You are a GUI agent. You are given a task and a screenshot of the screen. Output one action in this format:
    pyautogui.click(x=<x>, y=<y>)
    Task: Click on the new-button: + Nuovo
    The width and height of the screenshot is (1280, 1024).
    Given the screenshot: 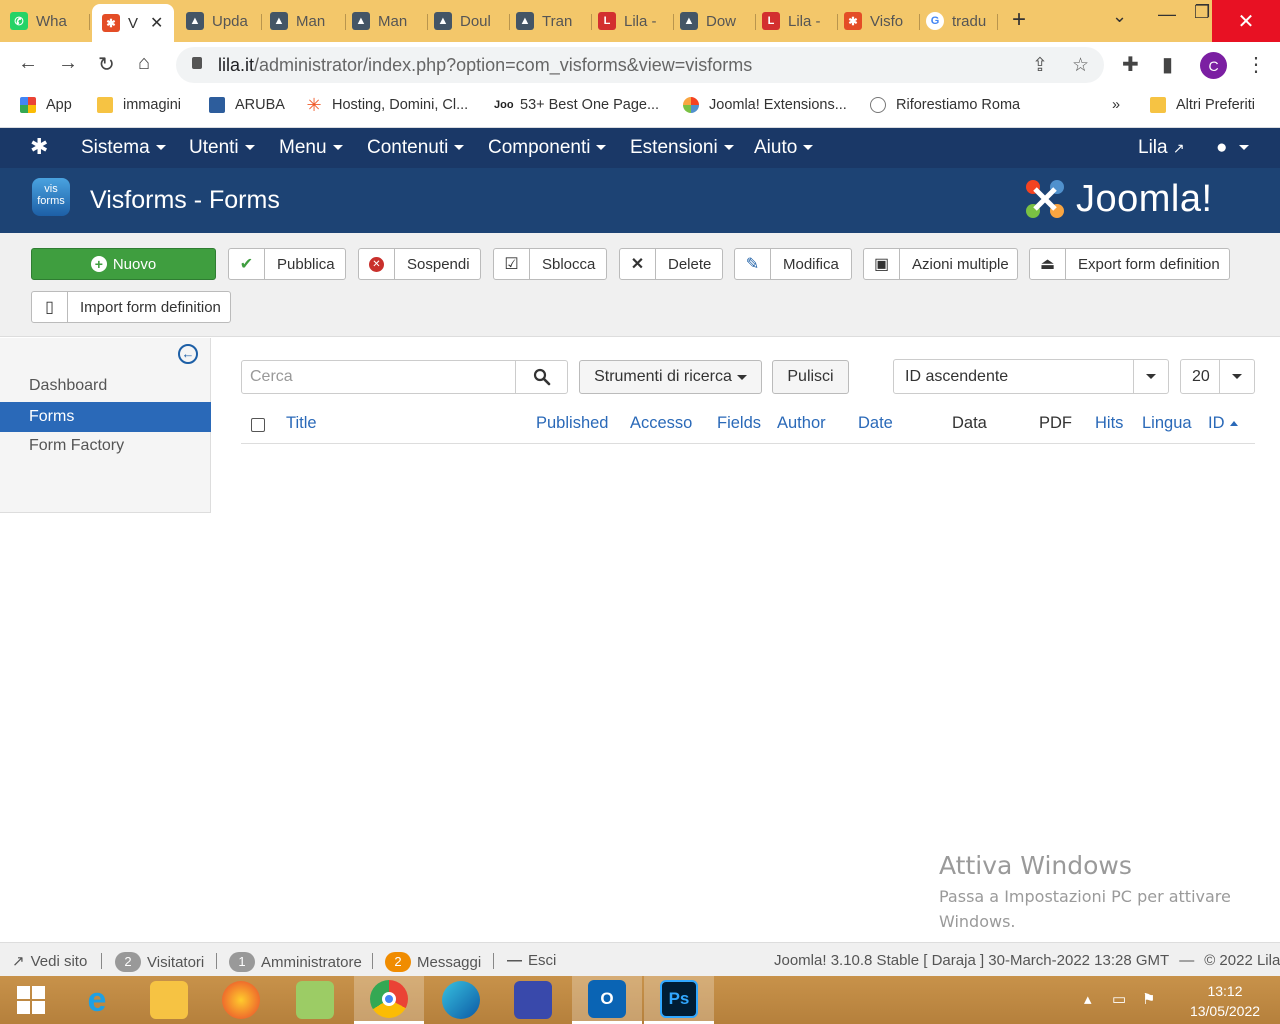 What is the action you would take?
    pyautogui.click(x=123, y=264)
    